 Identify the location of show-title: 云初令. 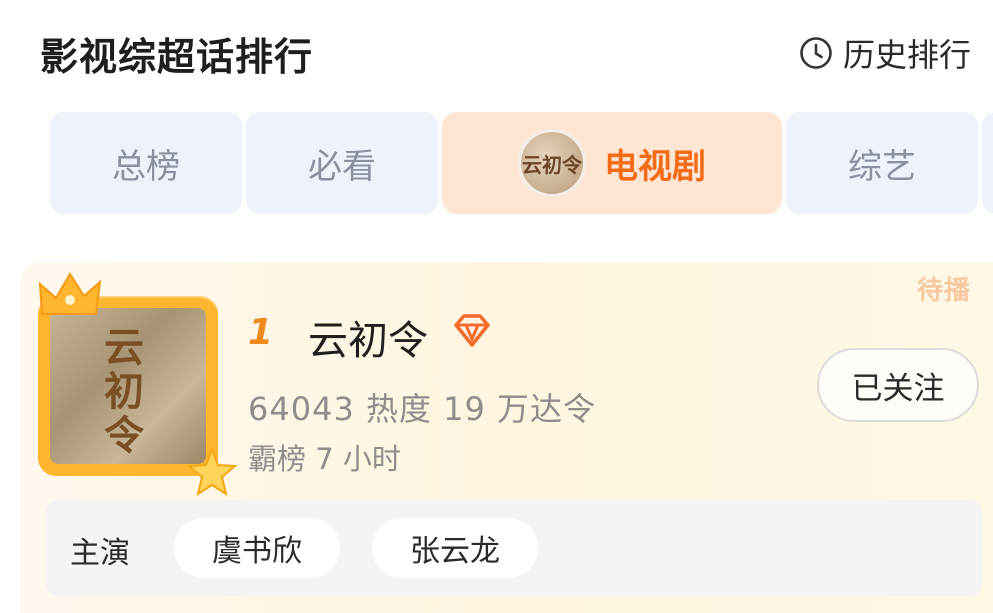
(368, 337).